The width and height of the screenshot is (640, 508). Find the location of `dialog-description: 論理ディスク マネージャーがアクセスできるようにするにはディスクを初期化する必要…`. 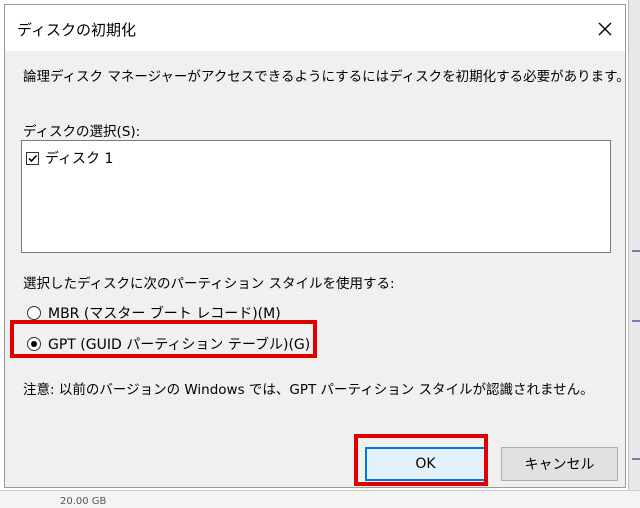

dialog-description: 論理ディスク マネージャーがアクセスできるようにするにはディスクを初期化する必要… is located at coordinates (326, 77).